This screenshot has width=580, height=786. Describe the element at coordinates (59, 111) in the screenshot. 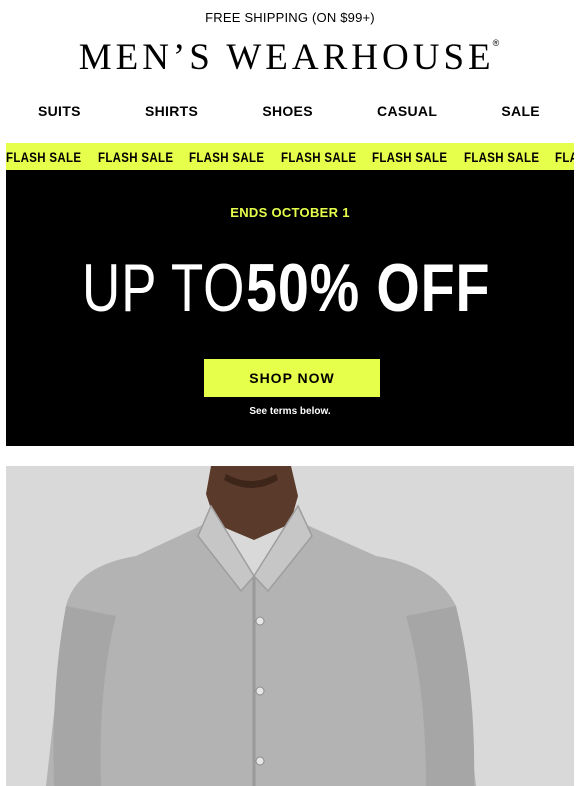

I see `nav-item-suits: SUITS` at that location.